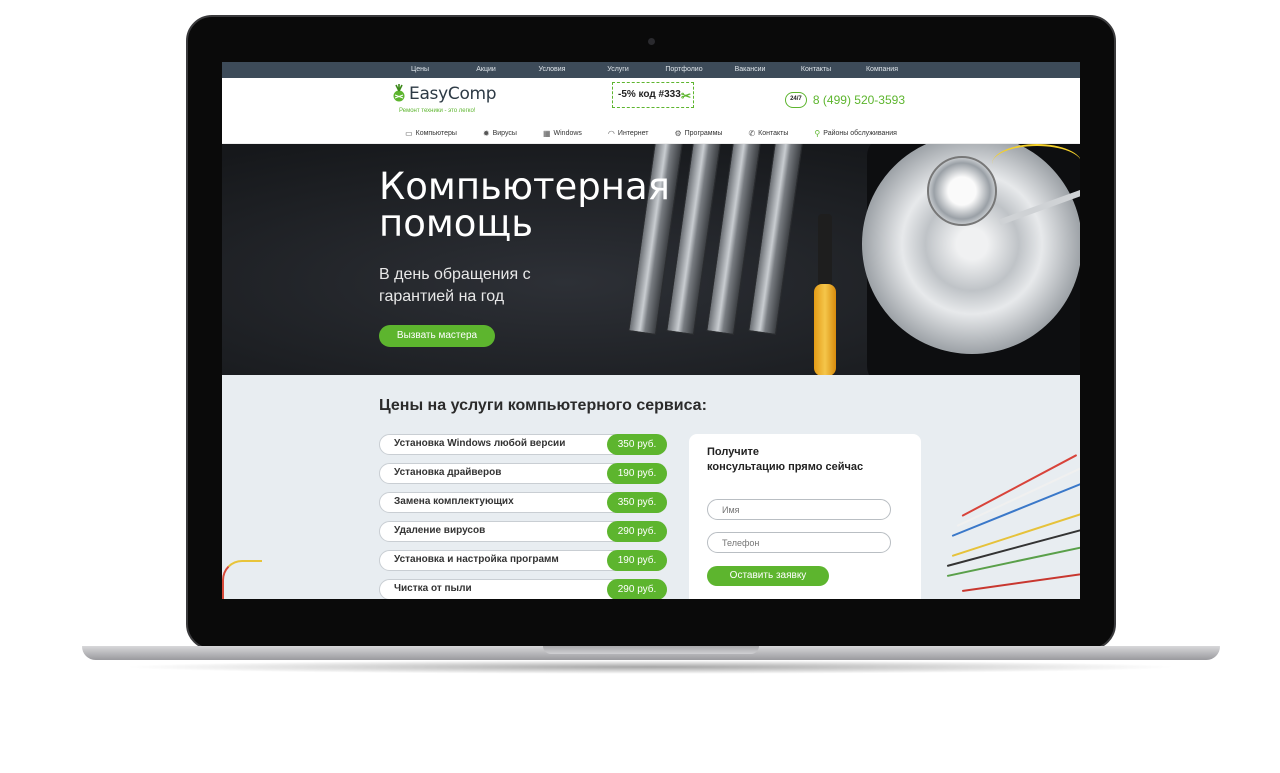 The height and width of the screenshot is (773, 1280). What do you see at coordinates (546, 133) in the screenshot?
I see `windows-icon: ▦` at bounding box center [546, 133].